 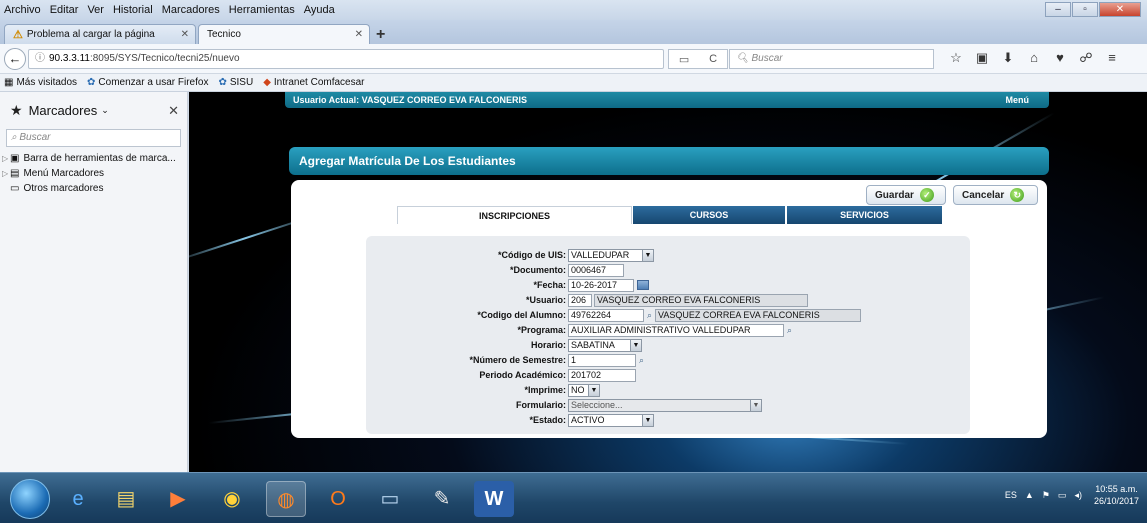 What do you see at coordinates (1034, 58) in the screenshot?
I see `home-icon: ⌂` at bounding box center [1034, 58].